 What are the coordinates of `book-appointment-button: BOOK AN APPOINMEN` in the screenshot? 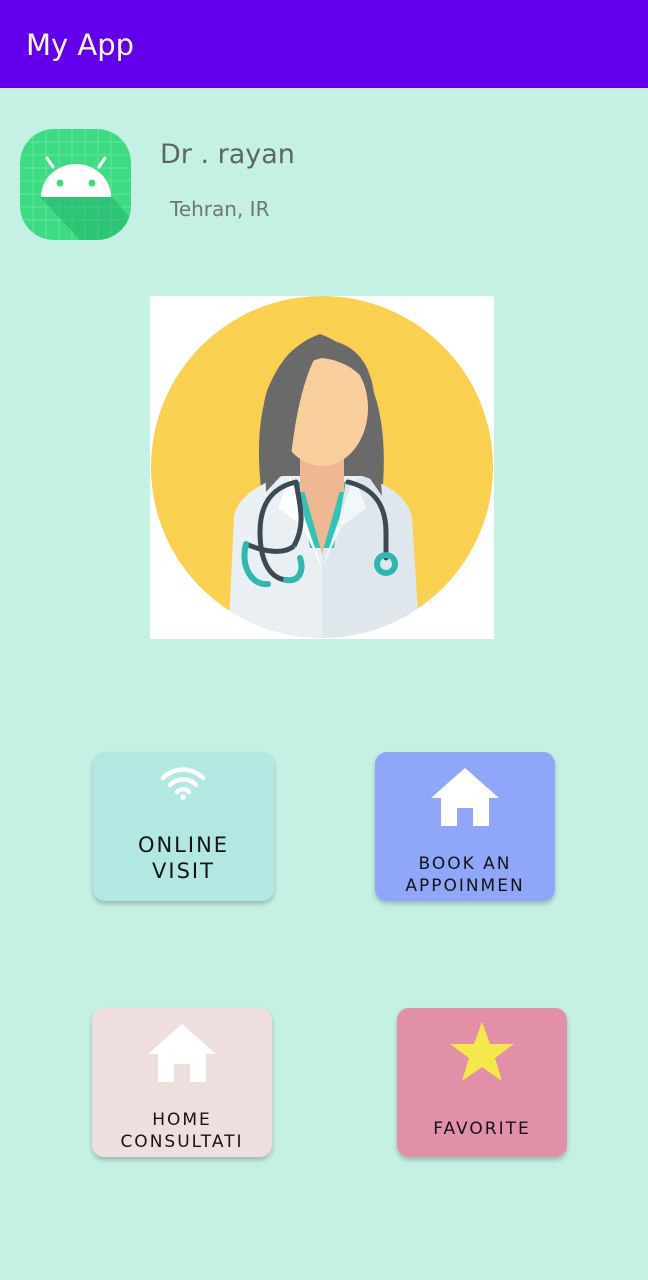 It's located at (465, 826).